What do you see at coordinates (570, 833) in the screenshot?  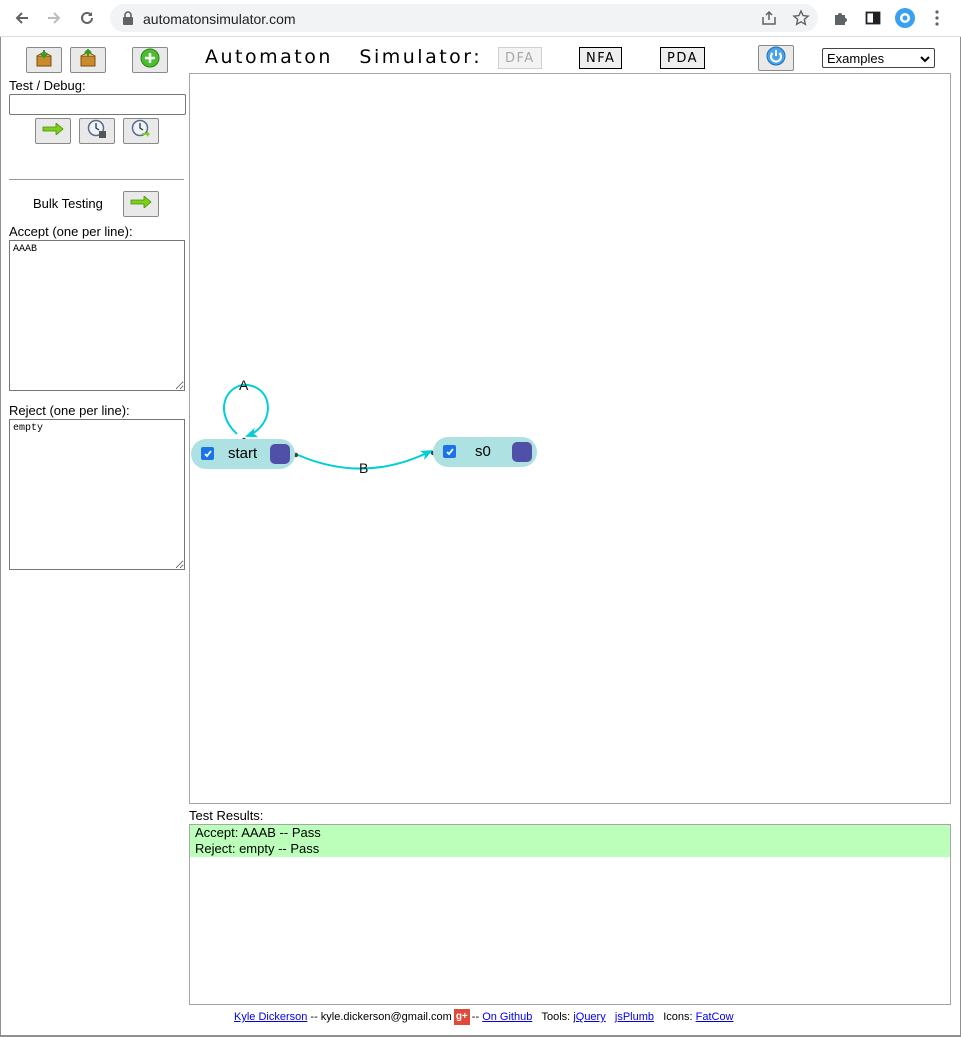 I see `result-row: Accept: AAAB -- Pass` at bounding box center [570, 833].